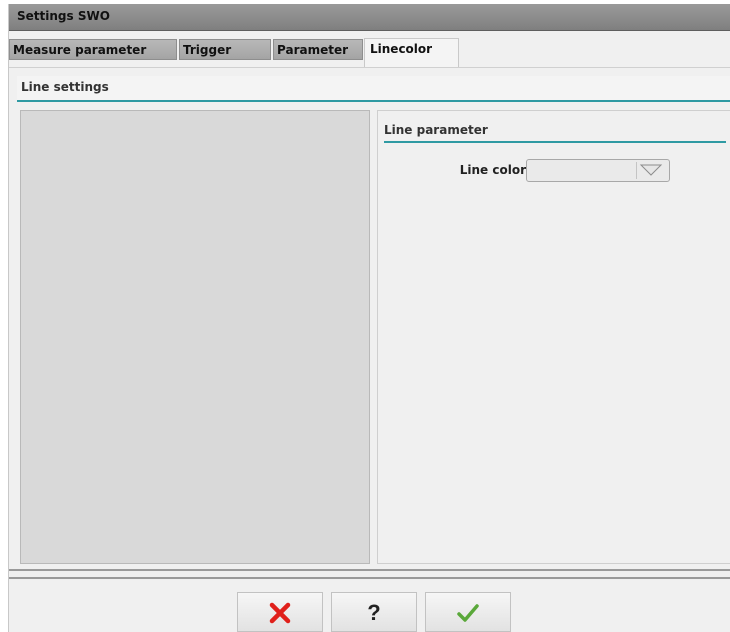 This screenshot has width=730, height=632. What do you see at coordinates (225, 49) in the screenshot?
I see `tab-trigger: Trigger` at bounding box center [225, 49].